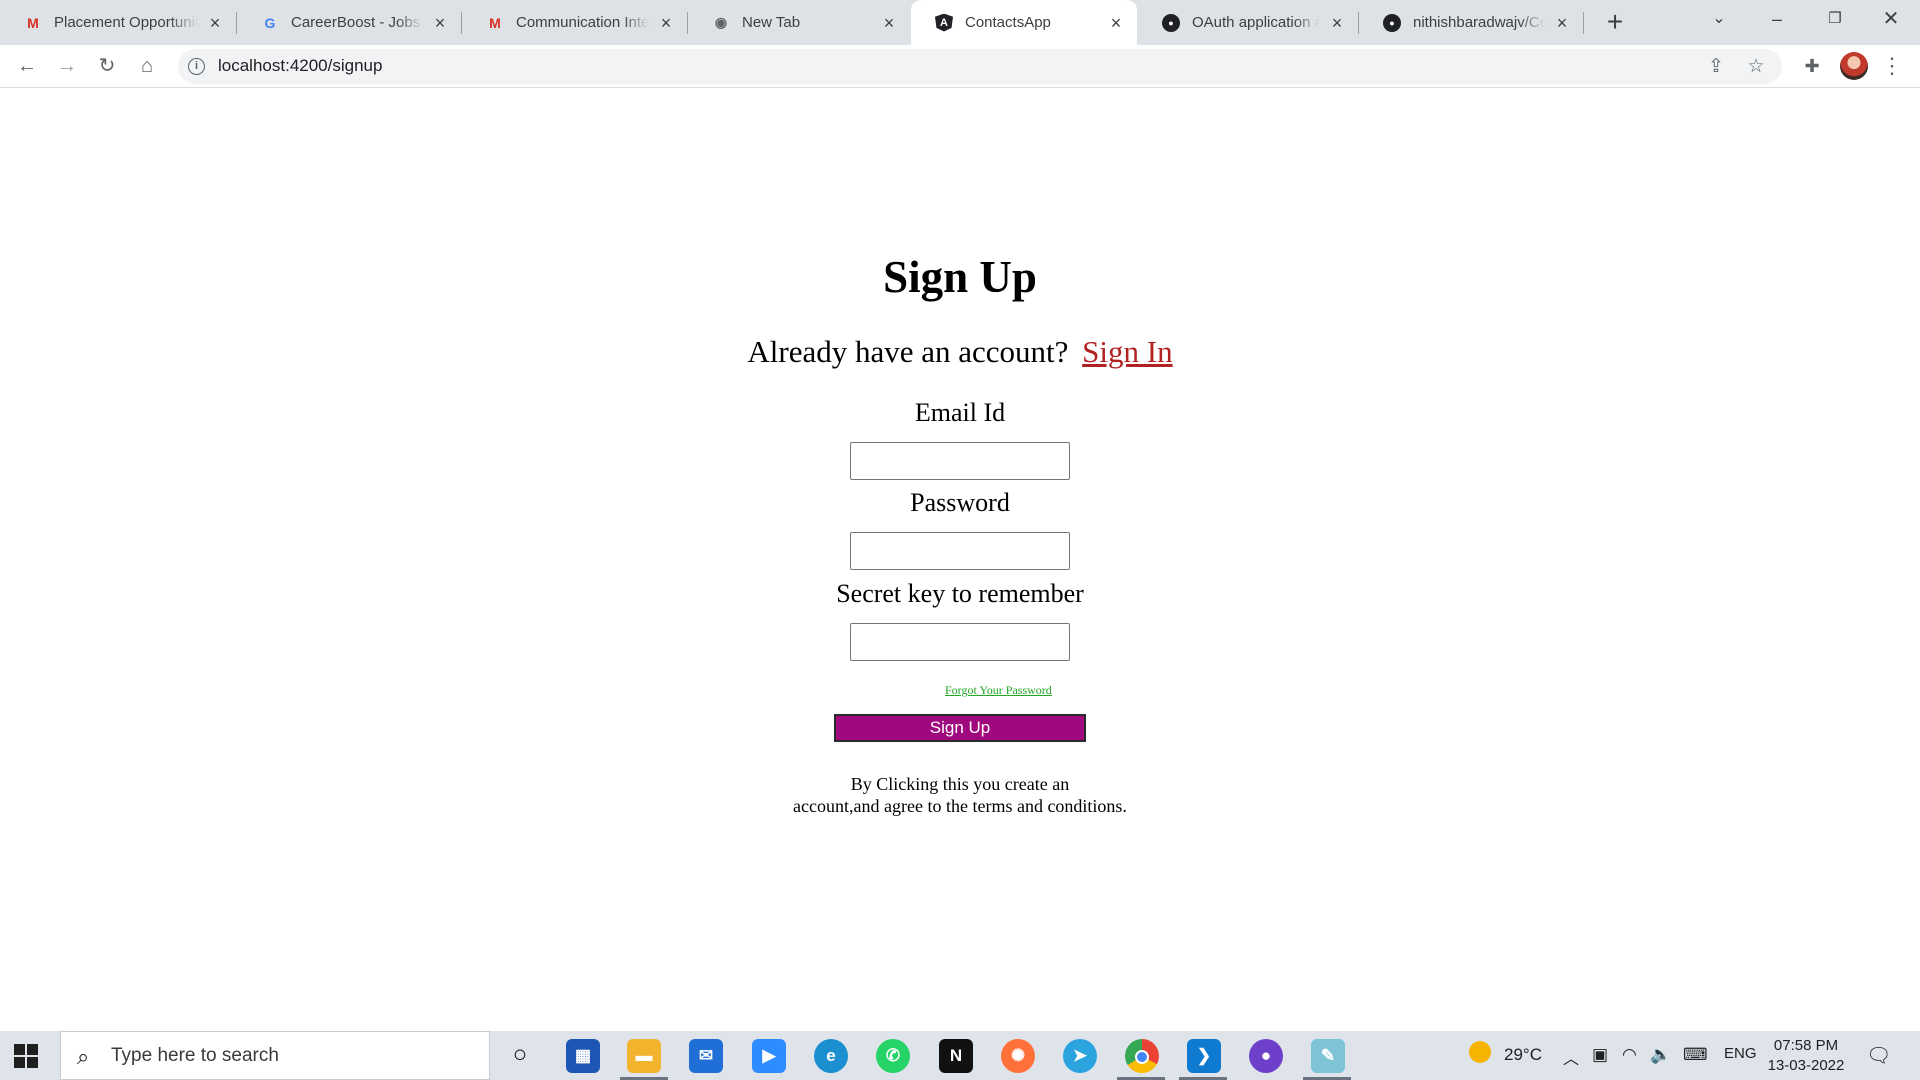 Image resolution: width=1920 pixels, height=1080 pixels. I want to click on reload-icon: ↻, so click(107, 66).